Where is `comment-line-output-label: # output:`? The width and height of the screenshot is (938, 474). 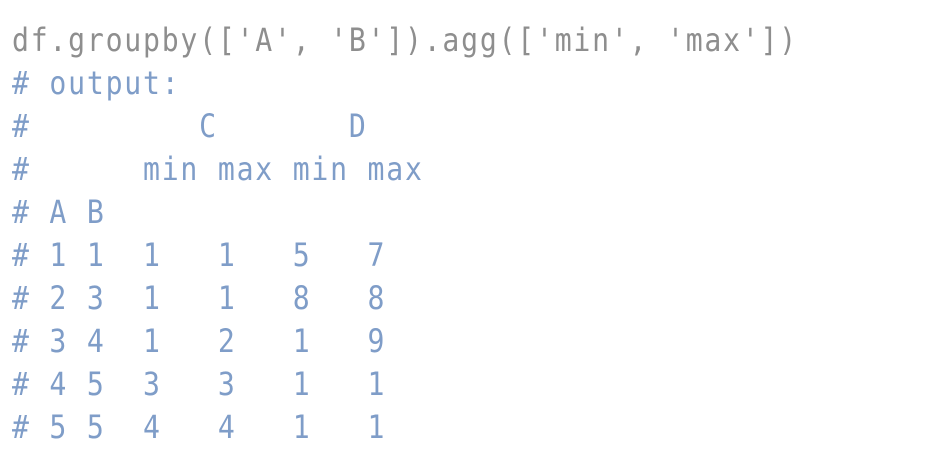
comment-line-output-label: # output: is located at coordinates (96, 83).